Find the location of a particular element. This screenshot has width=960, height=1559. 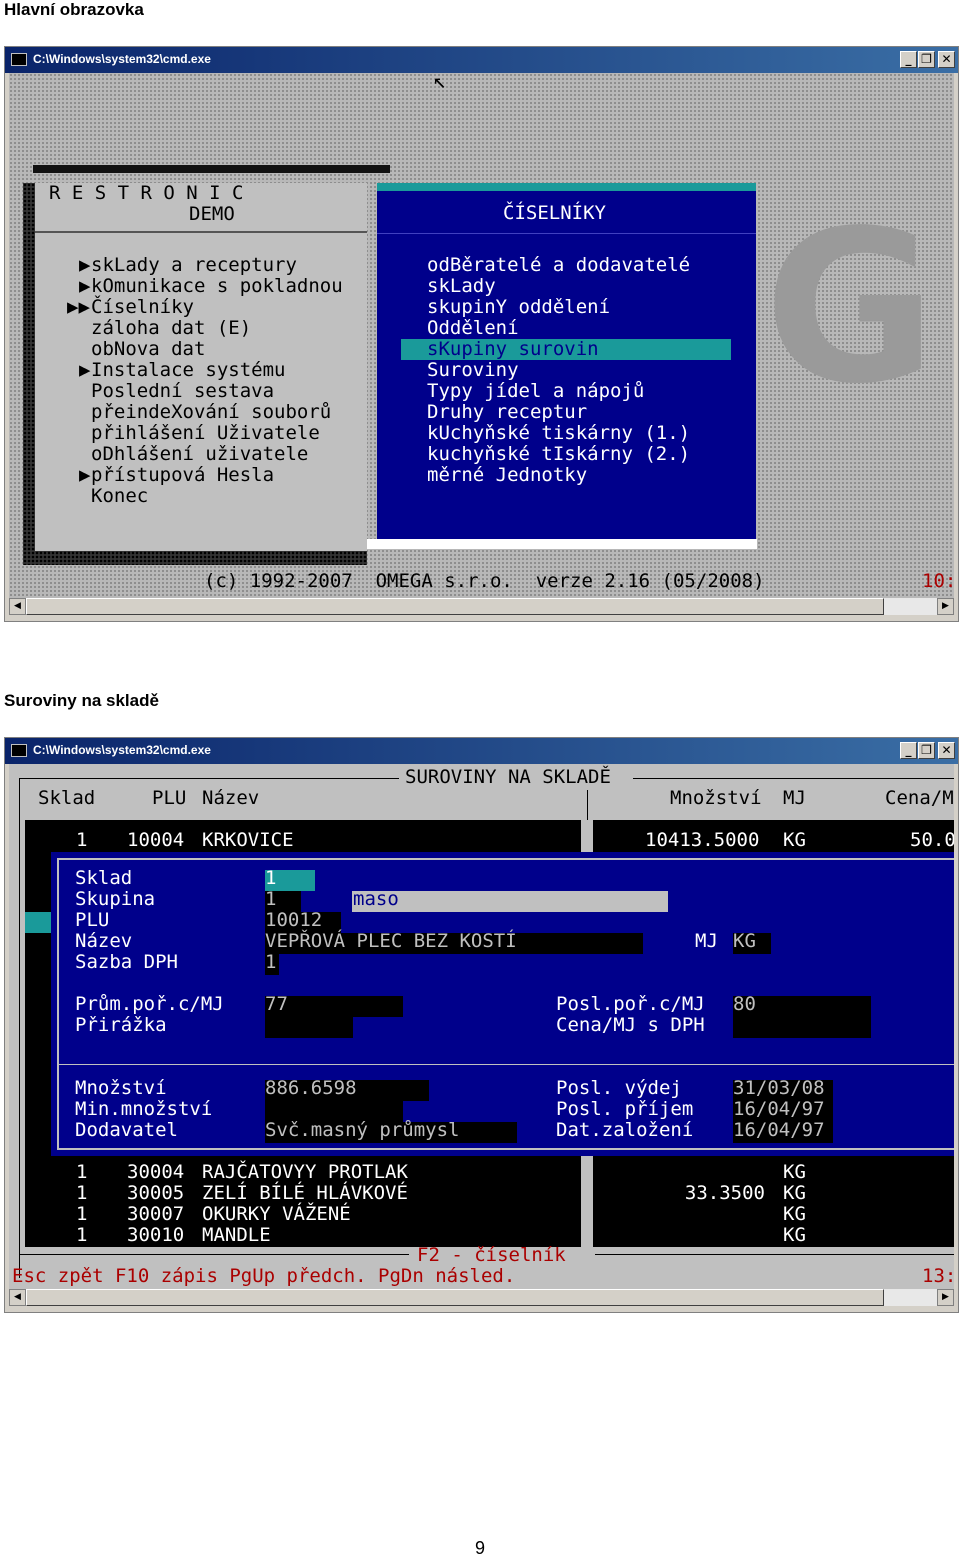

main-menu-item: ▶ kOmunikace s pokladnou is located at coordinates (201, 286).